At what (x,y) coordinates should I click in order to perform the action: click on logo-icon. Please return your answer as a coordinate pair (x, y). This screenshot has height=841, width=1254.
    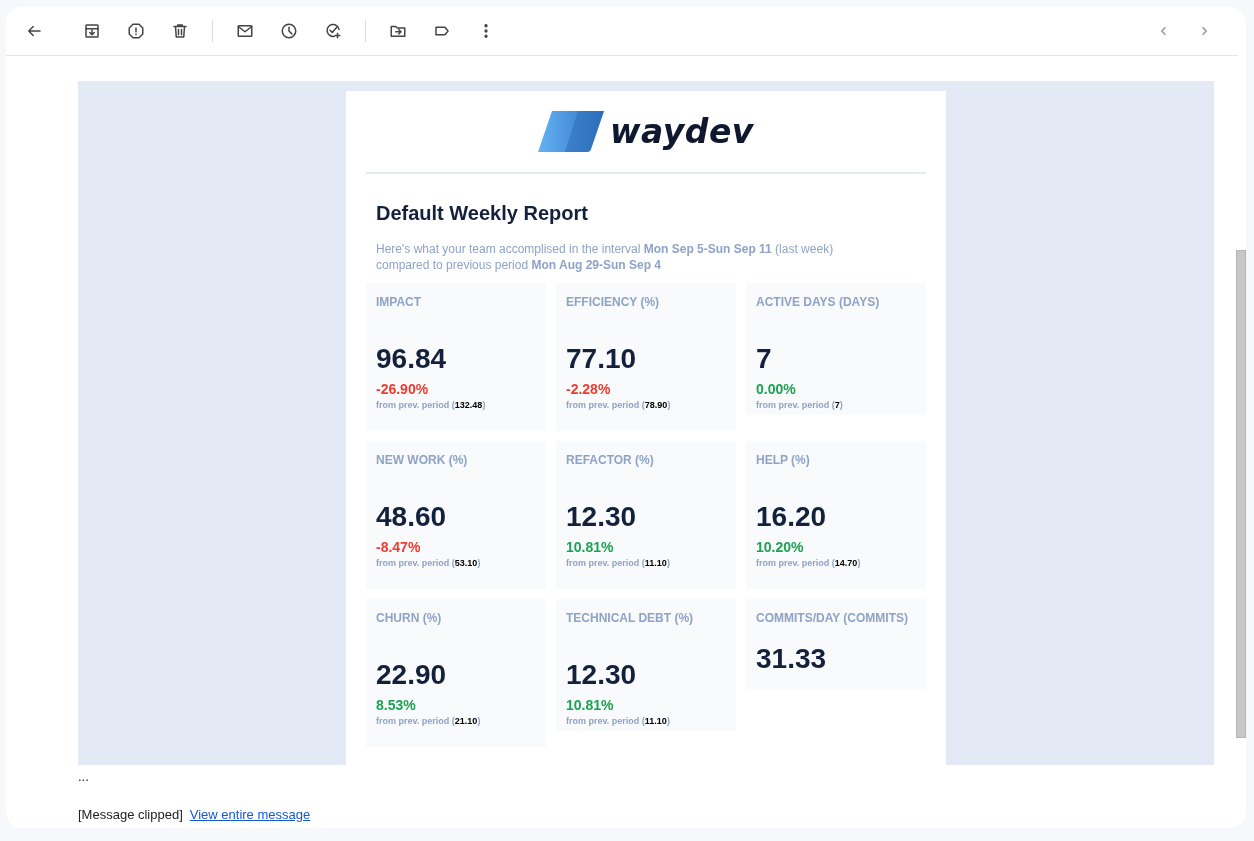
    Looking at the image, I should click on (571, 131).